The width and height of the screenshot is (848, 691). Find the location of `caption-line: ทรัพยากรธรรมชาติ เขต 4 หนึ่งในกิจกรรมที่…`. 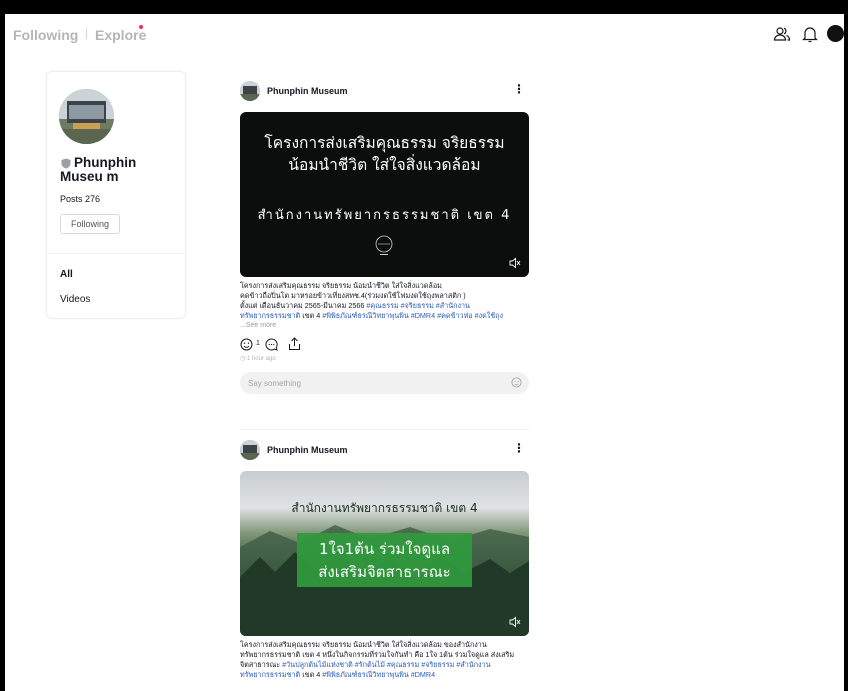

caption-line: ทรัพยากรธรรมชาติ เขต 4 หนึ่งในกิจกรรมที่… is located at coordinates (377, 654).